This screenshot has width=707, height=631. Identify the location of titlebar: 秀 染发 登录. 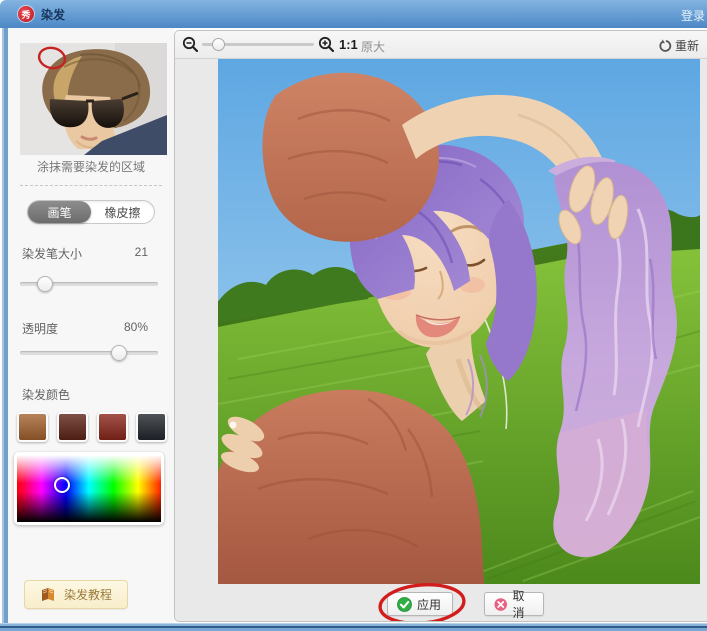
(353, 14).